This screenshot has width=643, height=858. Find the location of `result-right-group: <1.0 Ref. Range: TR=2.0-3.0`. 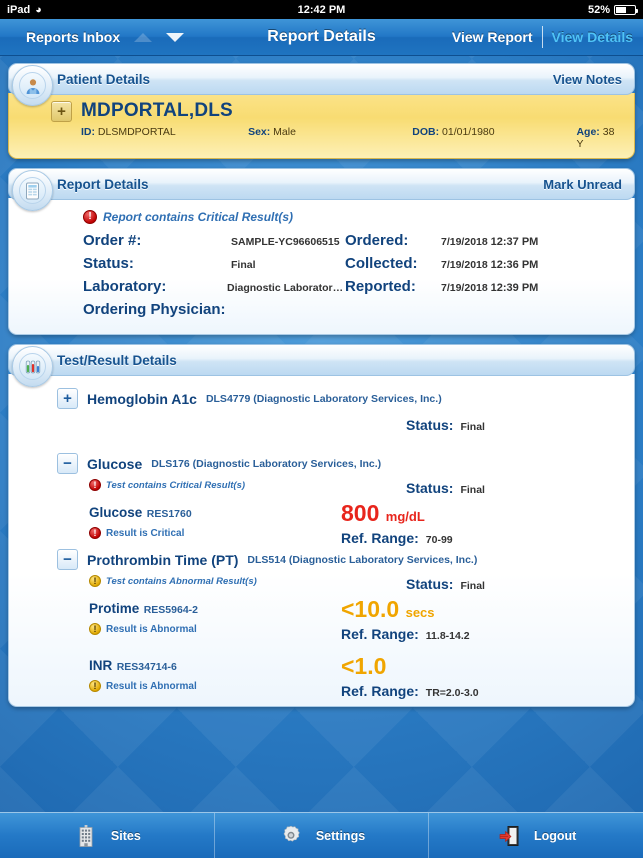

result-right-group: <1.0 Ref. Range: TR=2.0-3.0 is located at coordinates (410, 676).